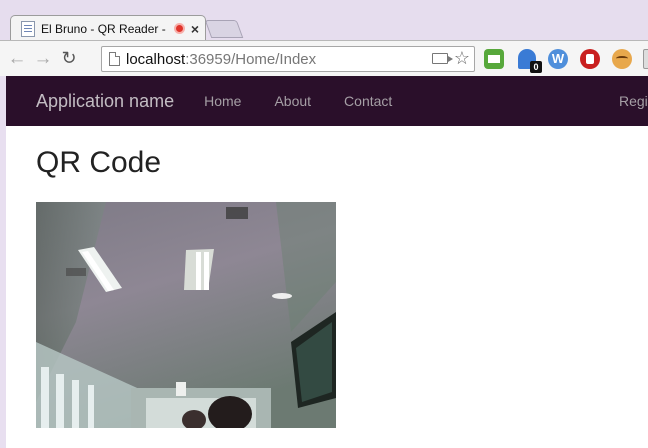 The width and height of the screenshot is (648, 448). I want to click on print-extension-icon, so click(494, 59).